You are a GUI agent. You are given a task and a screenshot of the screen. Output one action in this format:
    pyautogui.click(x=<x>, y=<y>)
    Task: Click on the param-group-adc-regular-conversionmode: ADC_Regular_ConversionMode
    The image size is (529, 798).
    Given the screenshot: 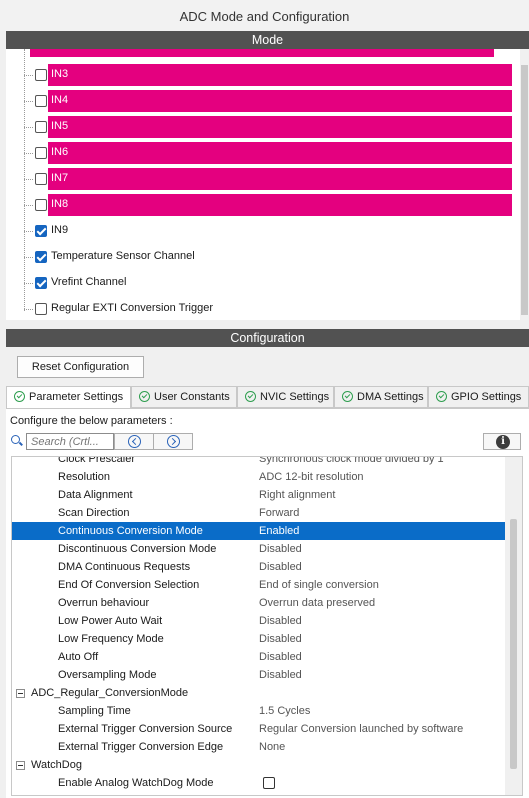 What is the action you would take?
    pyautogui.click(x=258, y=693)
    